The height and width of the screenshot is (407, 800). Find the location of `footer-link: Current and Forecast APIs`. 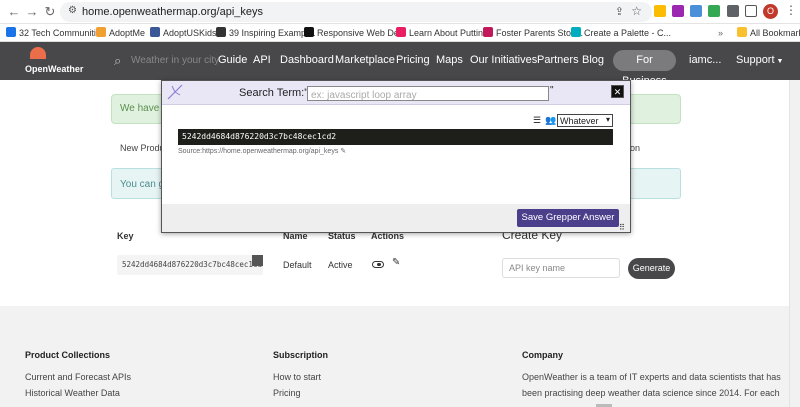

footer-link: Current and Forecast APIs is located at coordinates (78, 377).